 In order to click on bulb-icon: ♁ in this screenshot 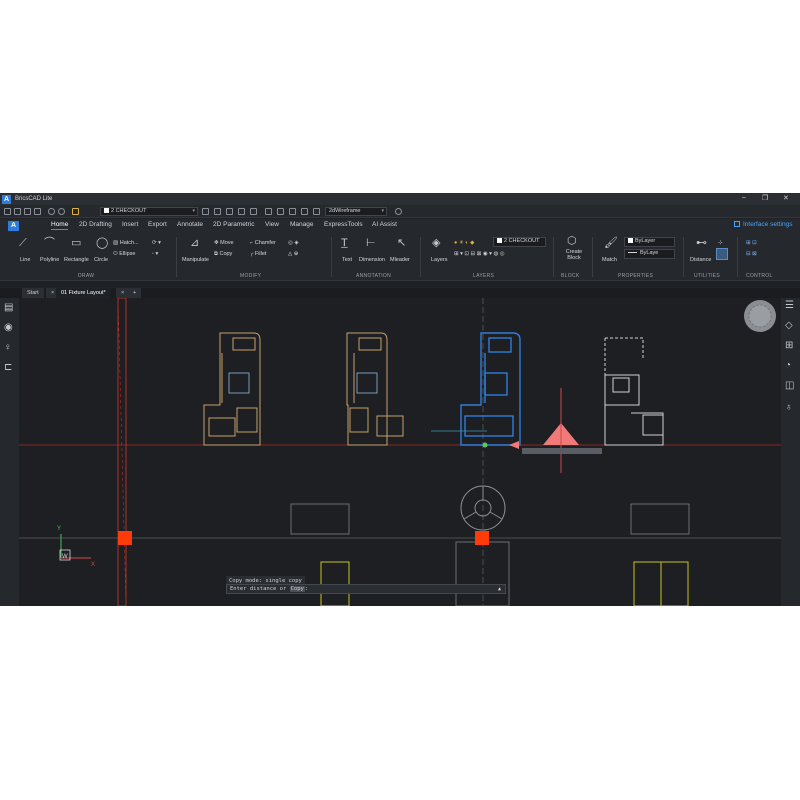, I will do `click(789, 407)`.